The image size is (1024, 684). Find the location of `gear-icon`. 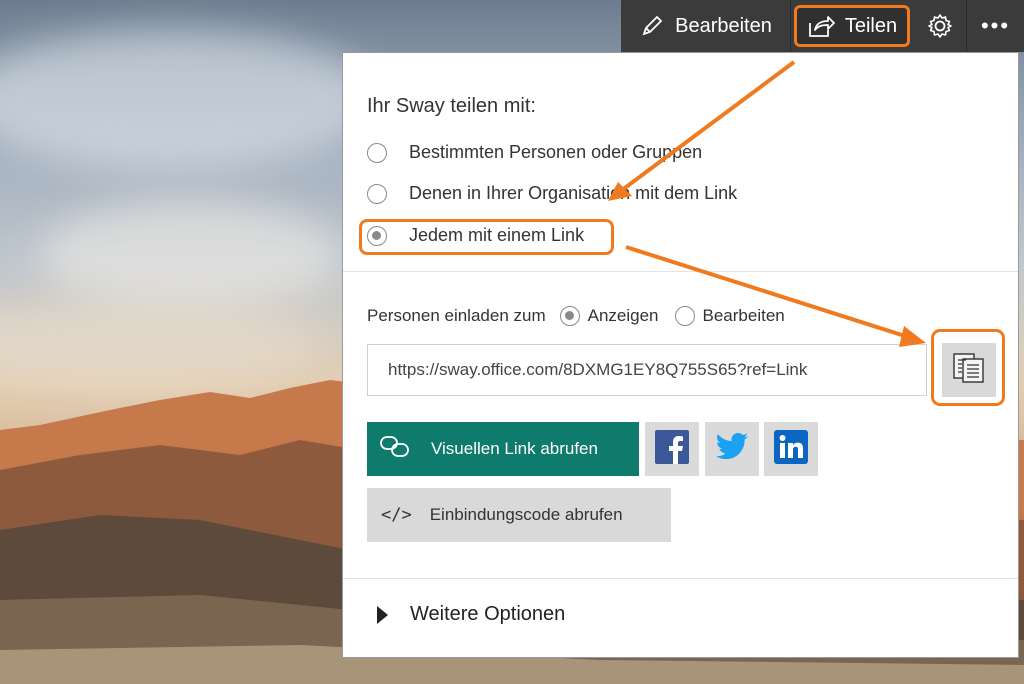

gear-icon is located at coordinates (940, 26).